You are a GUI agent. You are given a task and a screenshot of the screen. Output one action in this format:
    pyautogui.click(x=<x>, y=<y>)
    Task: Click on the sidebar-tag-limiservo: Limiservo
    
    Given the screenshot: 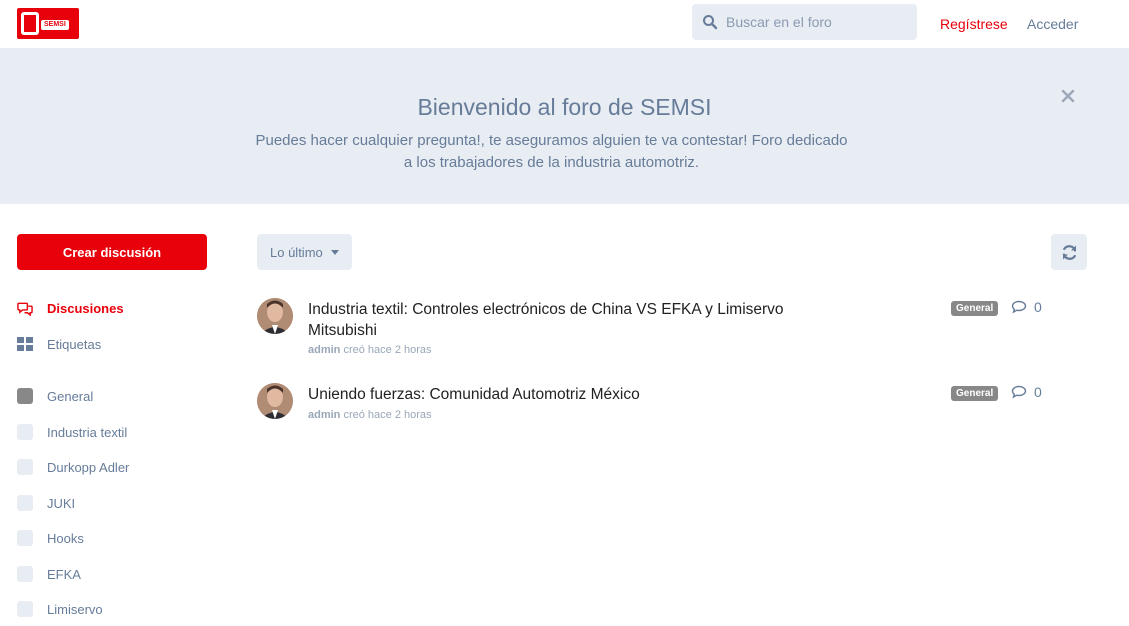 What is the action you would take?
    pyautogui.click(x=60, y=609)
    